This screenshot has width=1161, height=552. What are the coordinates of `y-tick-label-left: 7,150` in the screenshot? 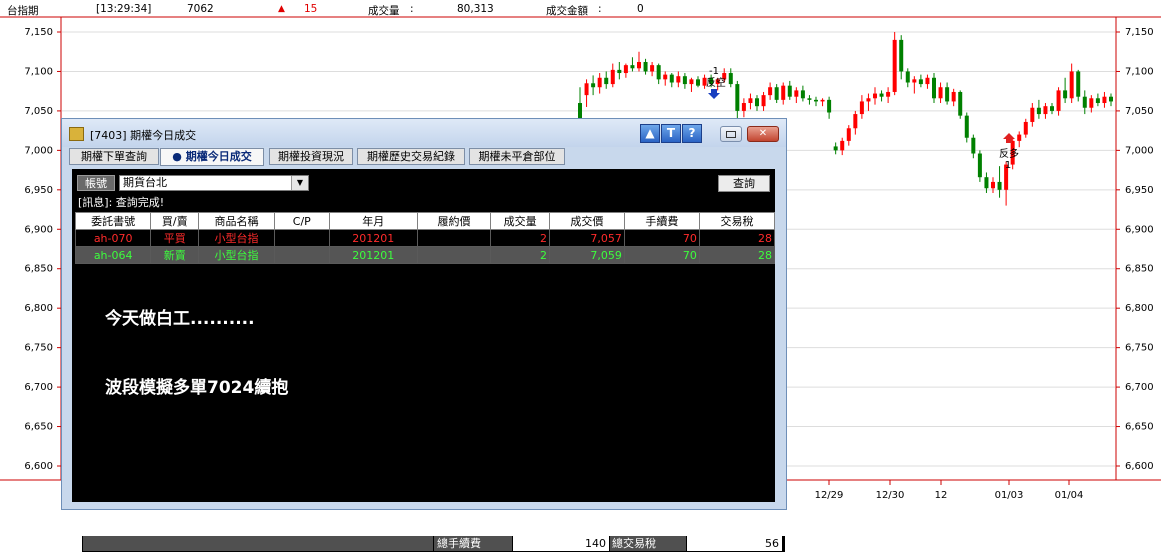 It's located at (38, 32).